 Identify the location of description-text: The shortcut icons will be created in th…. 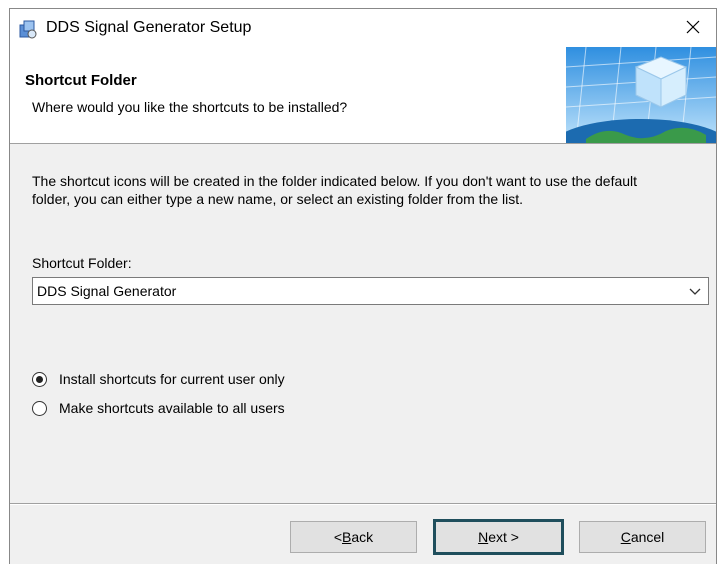
(372, 190).